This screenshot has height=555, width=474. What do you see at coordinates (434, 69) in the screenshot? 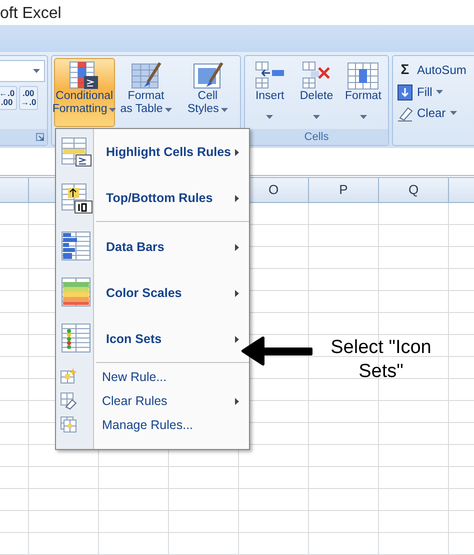
I see `ribbon-button: Σ AutoSum` at bounding box center [434, 69].